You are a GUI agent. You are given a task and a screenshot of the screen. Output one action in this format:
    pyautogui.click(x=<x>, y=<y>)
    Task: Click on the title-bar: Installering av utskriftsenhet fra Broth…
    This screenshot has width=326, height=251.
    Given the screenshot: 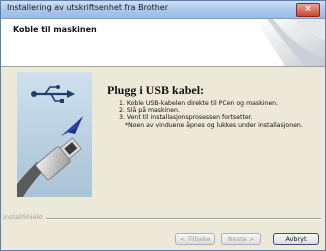 What is the action you would take?
    pyautogui.click(x=163, y=10)
    